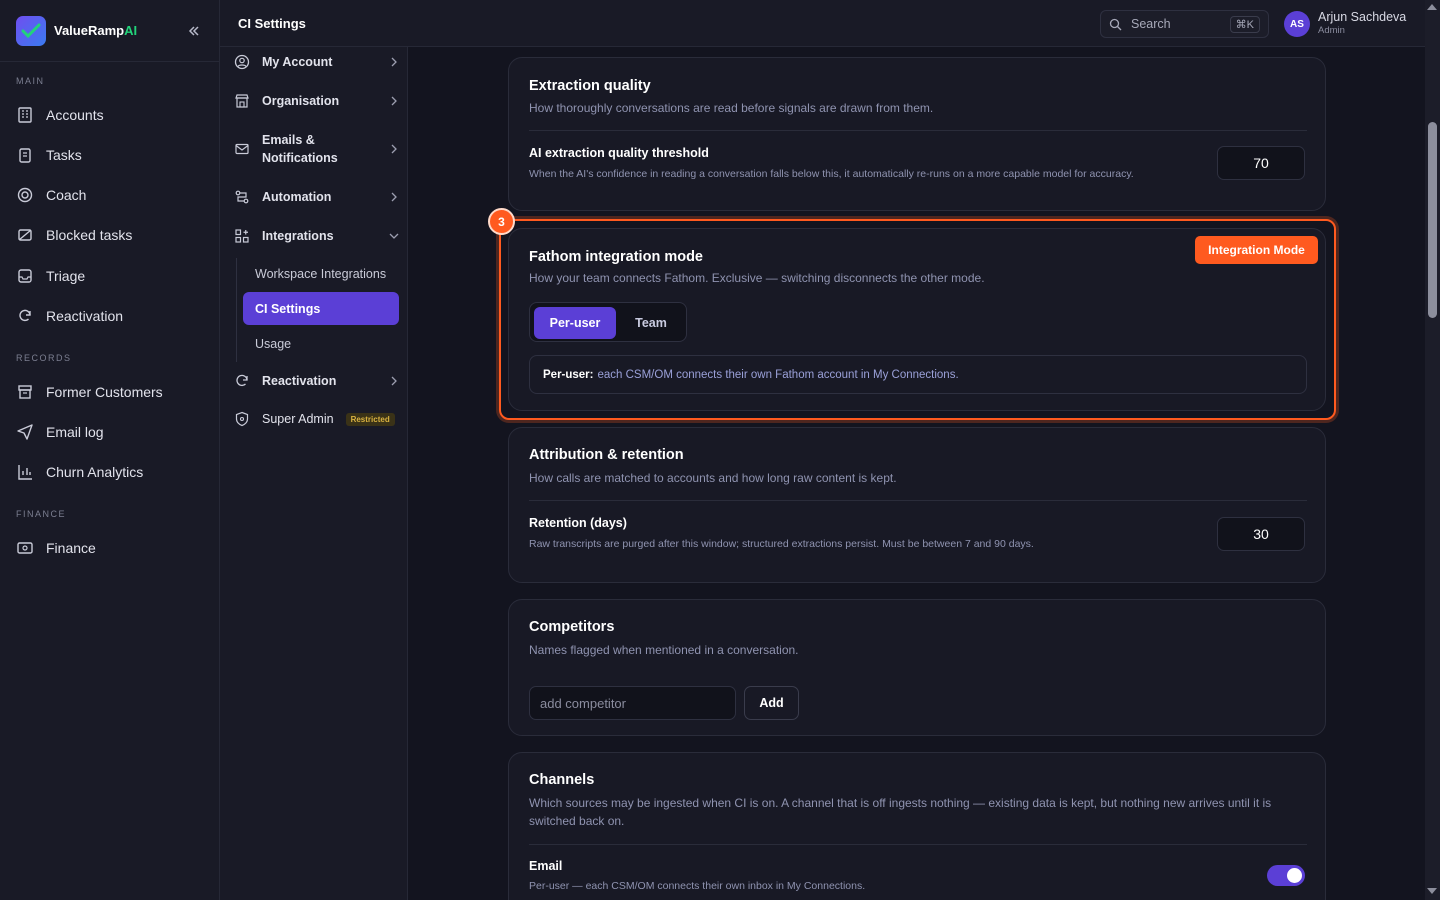 The width and height of the screenshot is (1440, 900). Describe the element at coordinates (370, 419) in the screenshot. I see `restricted-badge: Restricted` at that location.